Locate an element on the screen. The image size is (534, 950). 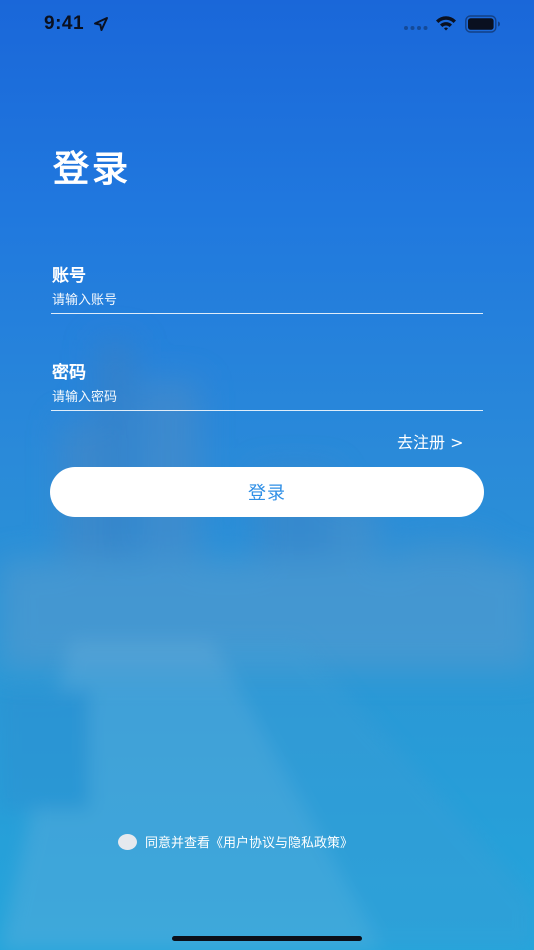
login-button: 登录 is located at coordinates (267, 492).